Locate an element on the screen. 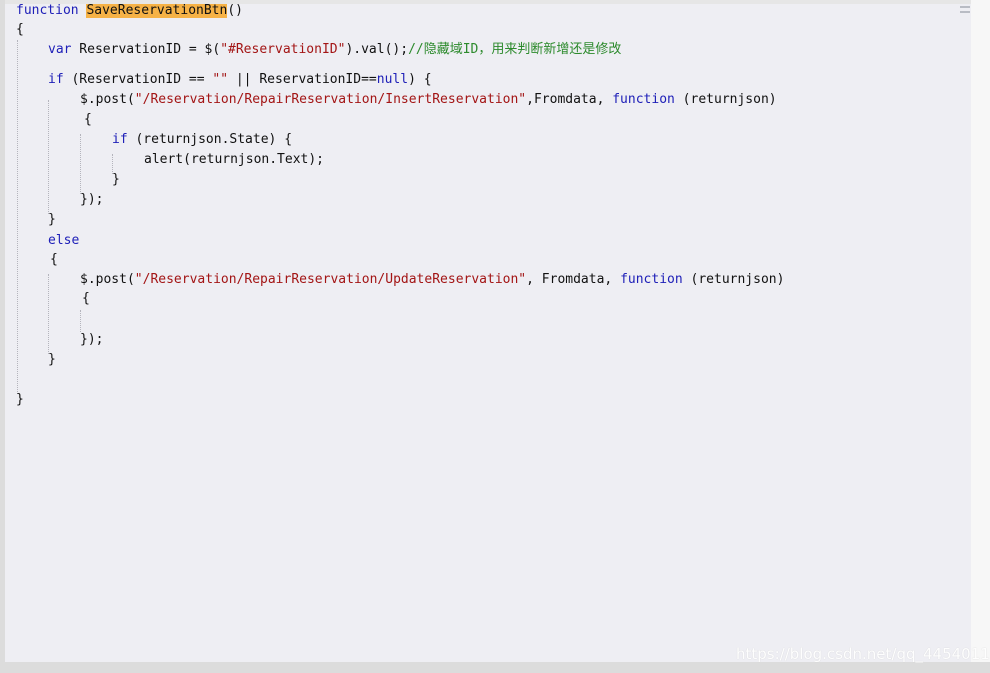 Image resolution: width=990 pixels, height=673 pixels. code-line-12: else is located at coordinates (63, 241).